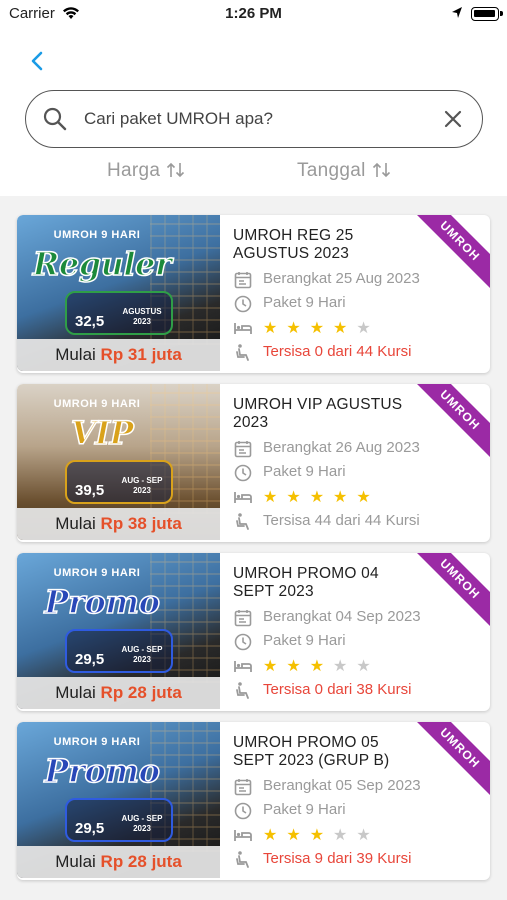 This screenshot has height=900, width=507. Describe the element at coordinates (341, 520) in the screenshot. I see `seats-remaining: Tersisa 44 dari 44 Kursi` at that location.